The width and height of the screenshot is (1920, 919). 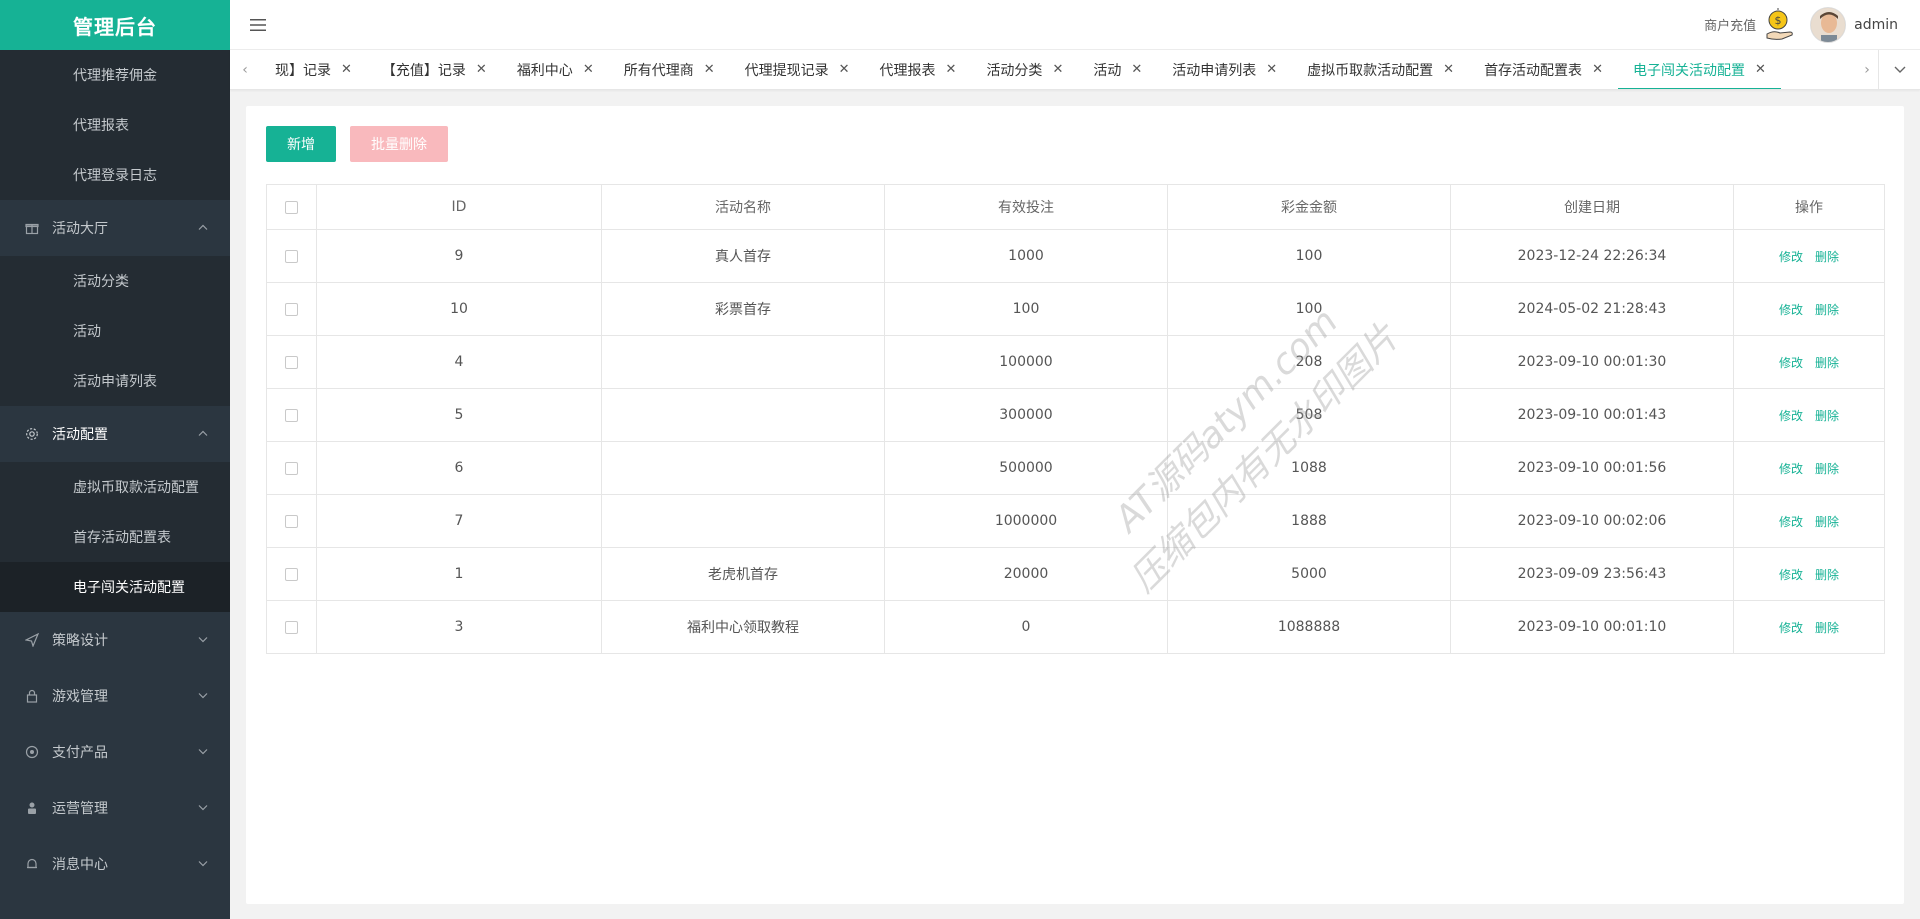 I want to click on sidebar-group-label: 运营管理, so click(x=80, y=809).